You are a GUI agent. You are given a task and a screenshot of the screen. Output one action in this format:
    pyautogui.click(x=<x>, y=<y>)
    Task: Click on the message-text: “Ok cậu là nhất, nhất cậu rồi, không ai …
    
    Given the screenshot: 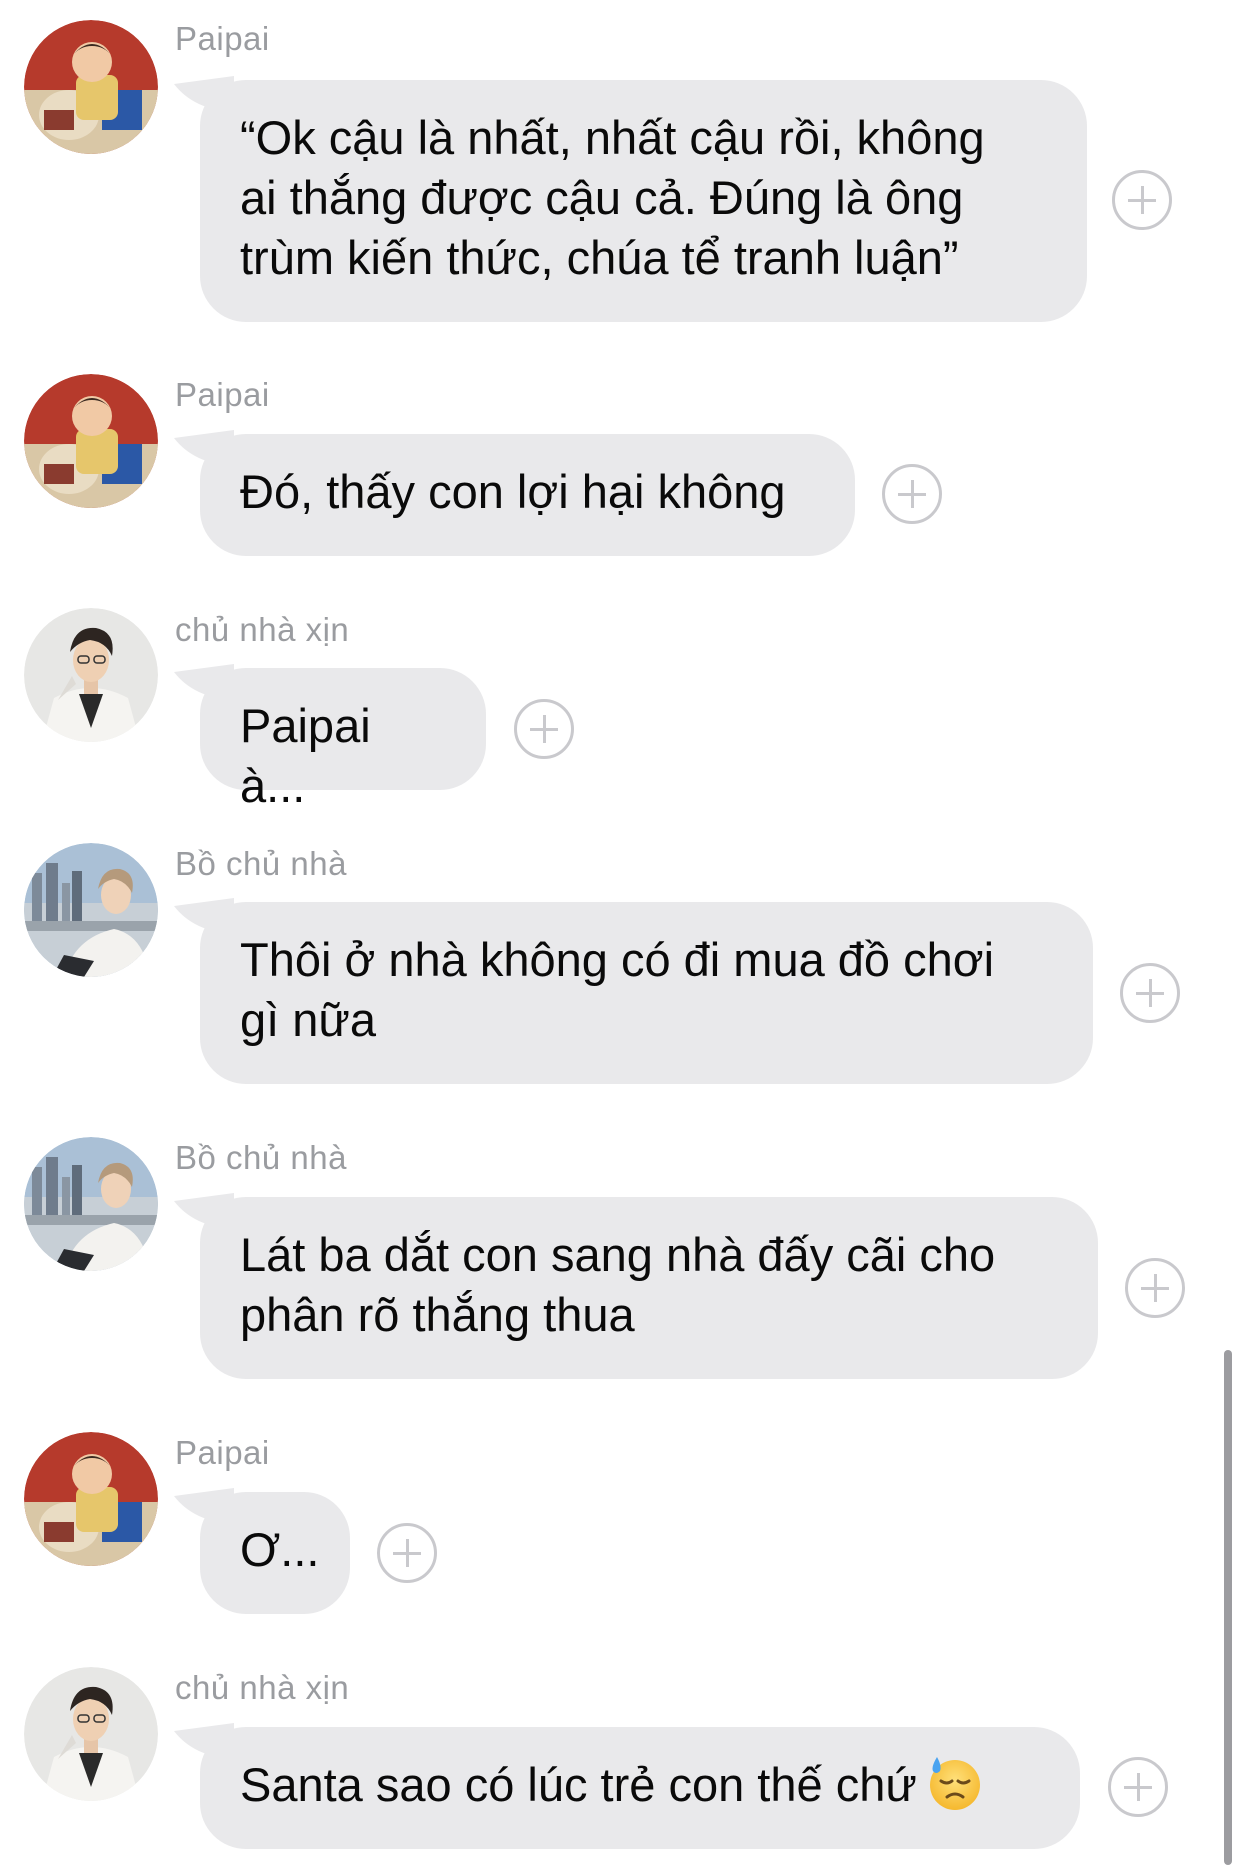 What is the action you would take?
    pyautogui.click(x=612, y=197)
    